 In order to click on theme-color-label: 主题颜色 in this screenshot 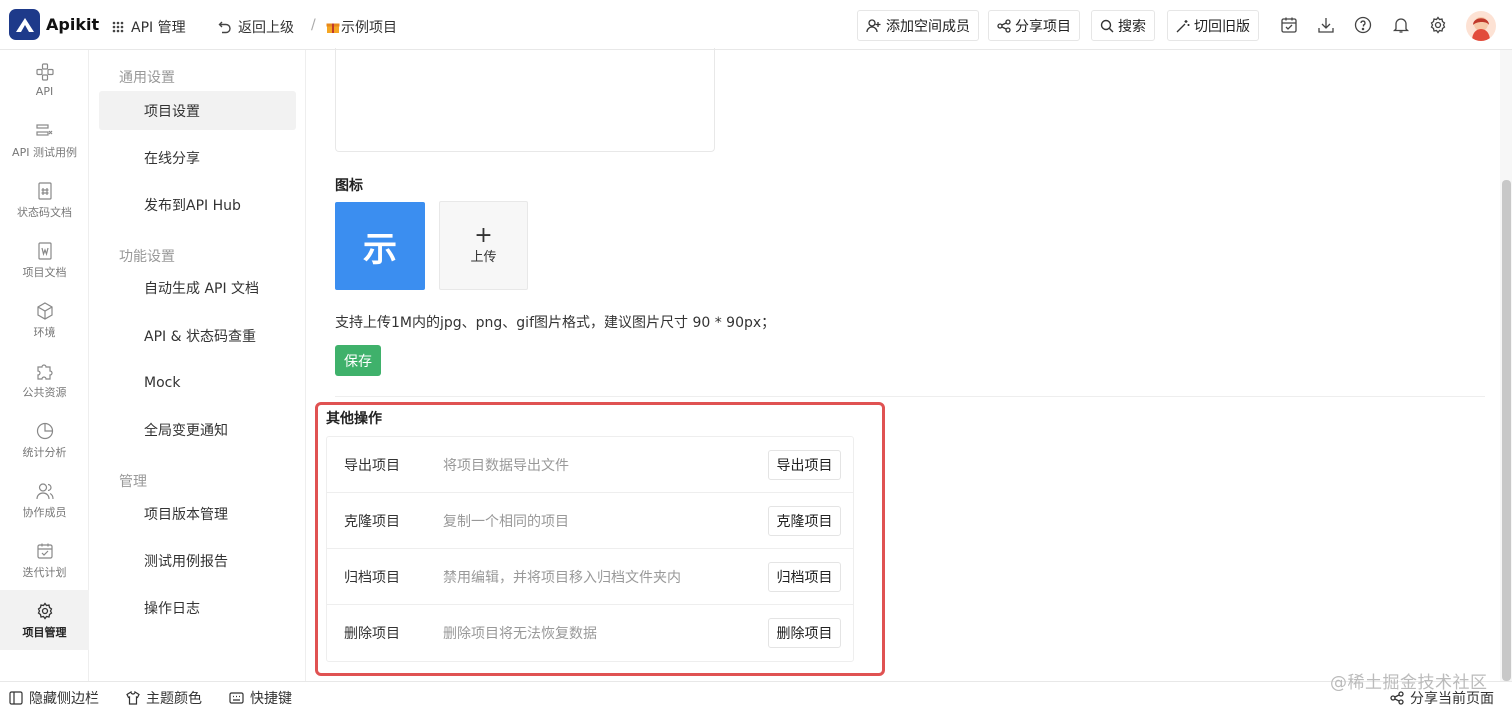, I will do `click(174, 699)`.